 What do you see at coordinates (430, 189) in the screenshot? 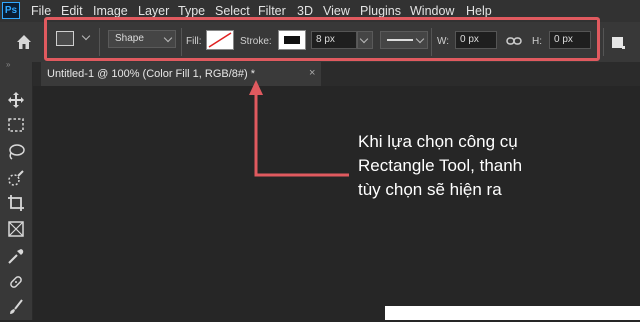
I see `annotation-line: tùy chọn sẽ hiện ra` at bounding box center [430, 189].